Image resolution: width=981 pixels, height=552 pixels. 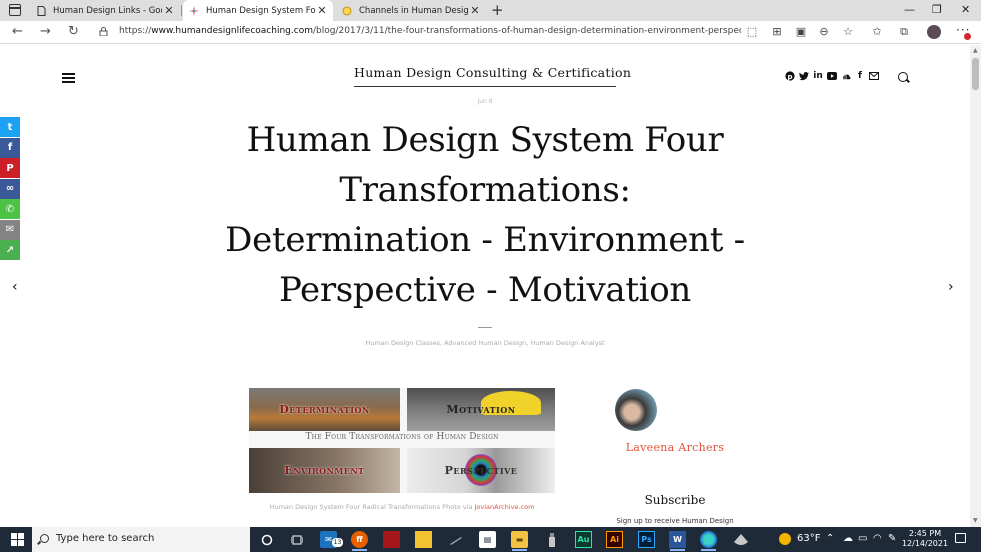 What do you see at coordinates (874, 76) in the screenshot?
I see `email-icon` at bounding box center [874, 76].